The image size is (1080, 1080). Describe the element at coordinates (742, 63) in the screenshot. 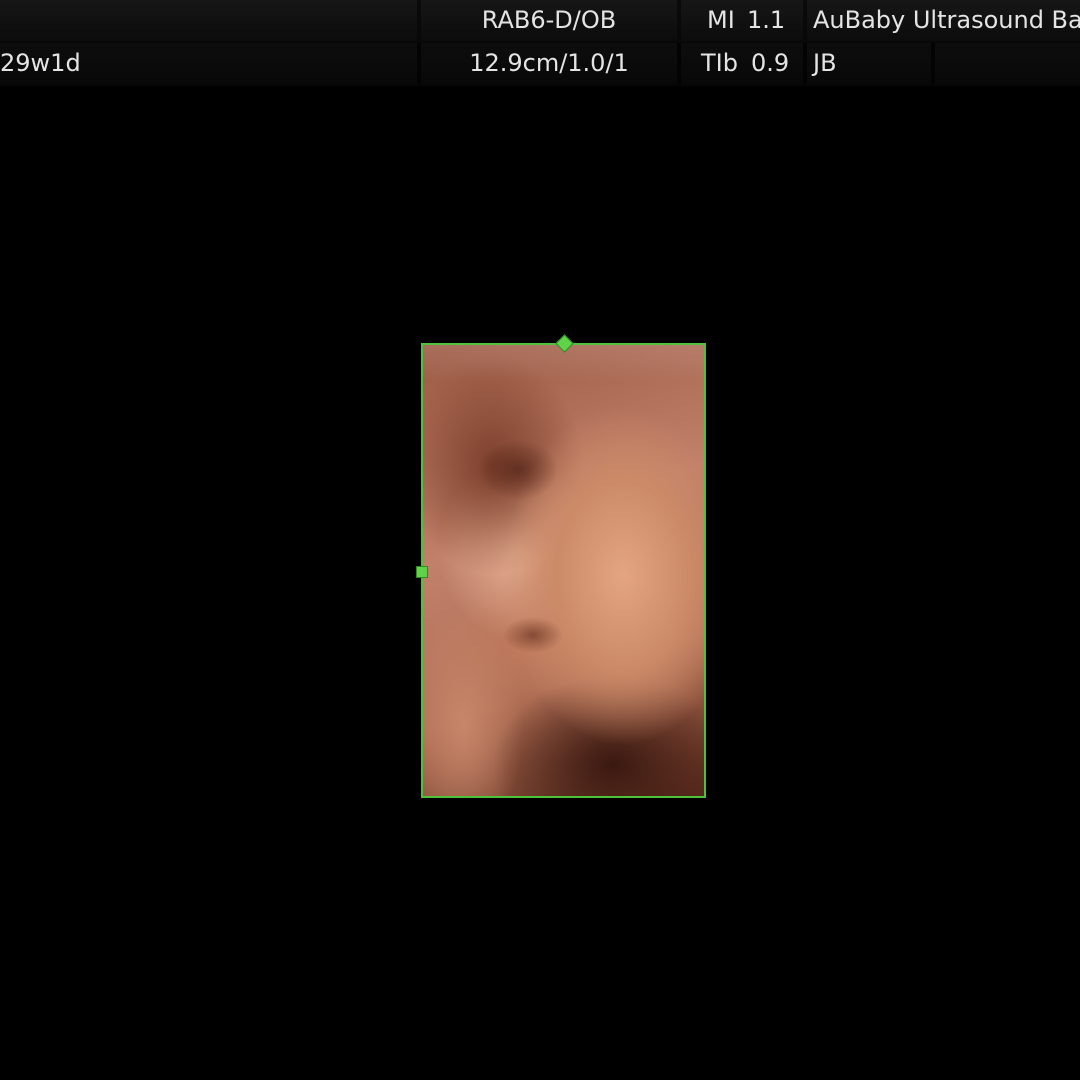

I see `tib-cell: TIb 0.9` at that location.